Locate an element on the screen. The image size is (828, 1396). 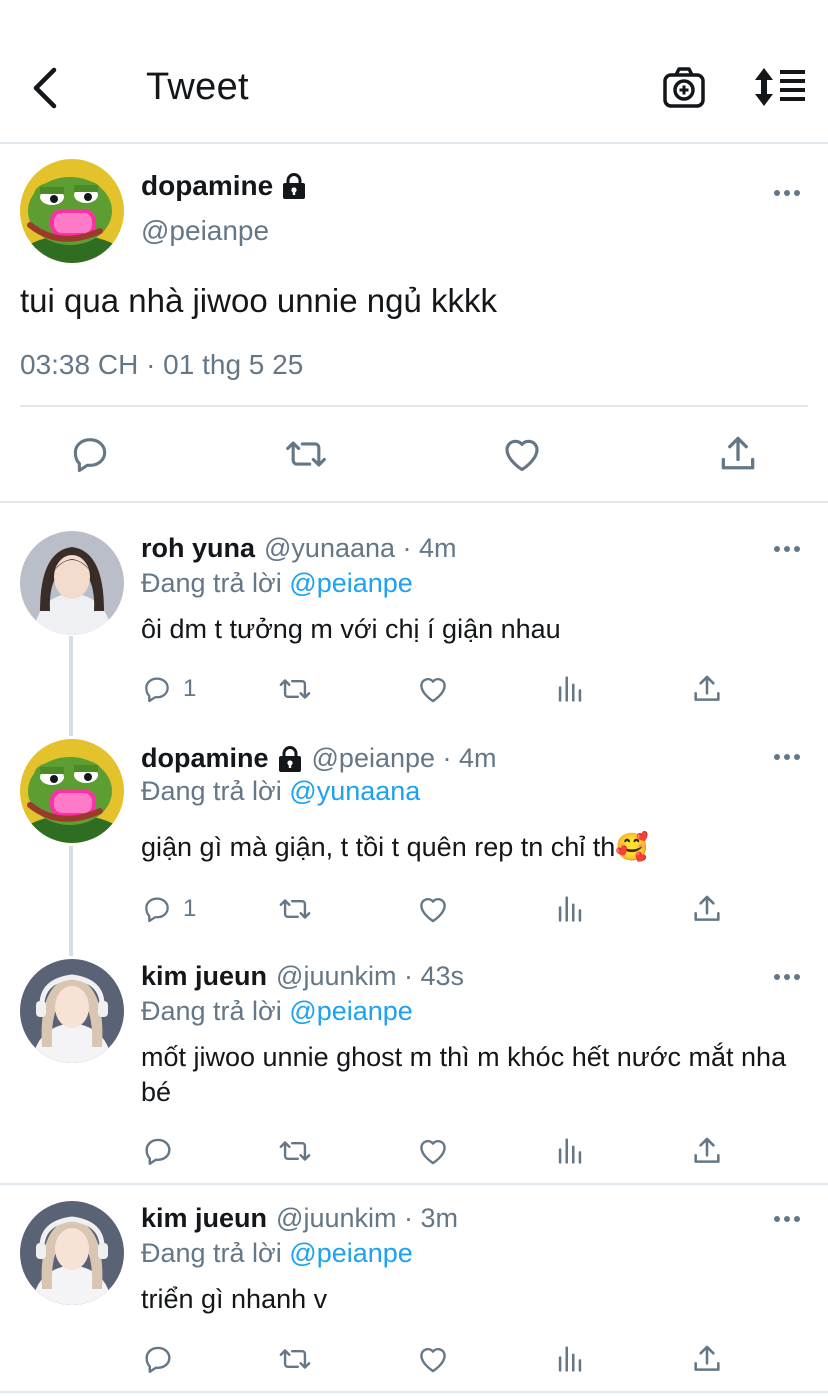
author-meta: @yunaana · 4m is located at coordinates (360, 548).